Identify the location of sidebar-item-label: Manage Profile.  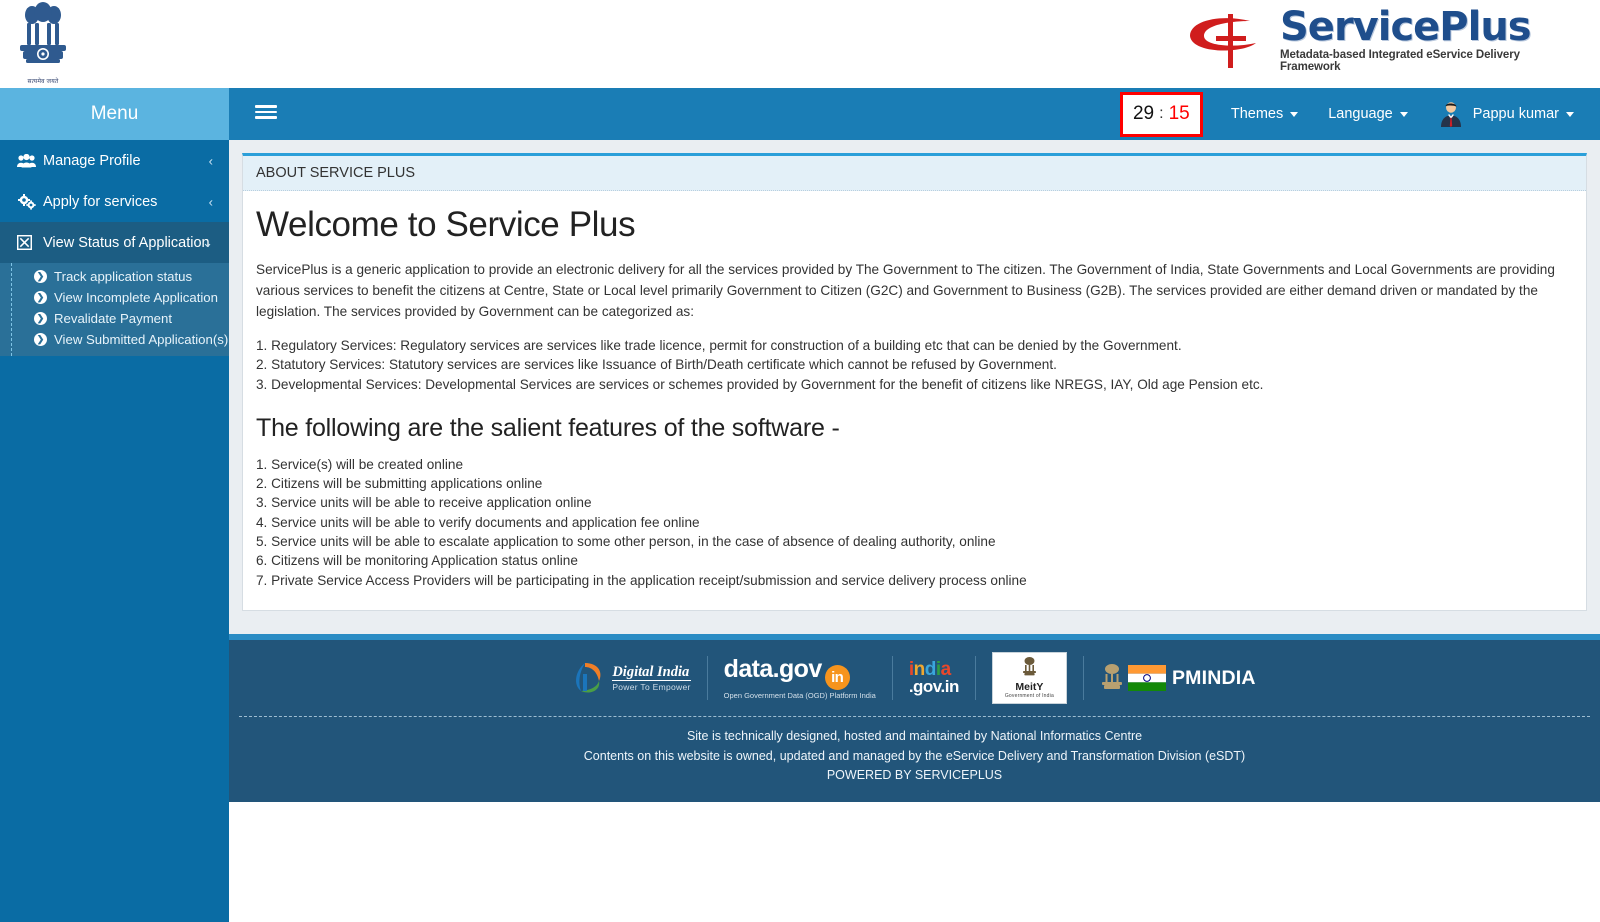
(92, 160).